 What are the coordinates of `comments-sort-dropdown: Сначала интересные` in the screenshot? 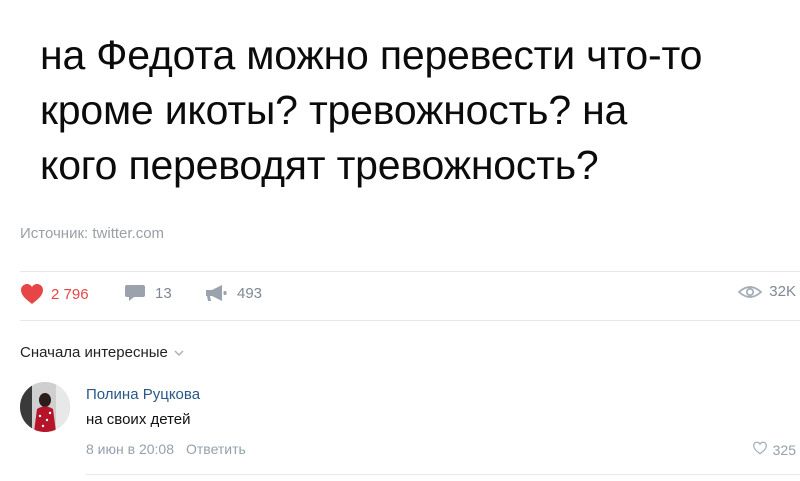 It's located at (102, 352).